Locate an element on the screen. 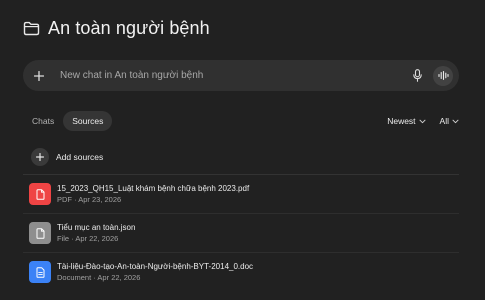 This screenshot has height=300, width=485. microphone-icon is located at coordinates (417, 76).